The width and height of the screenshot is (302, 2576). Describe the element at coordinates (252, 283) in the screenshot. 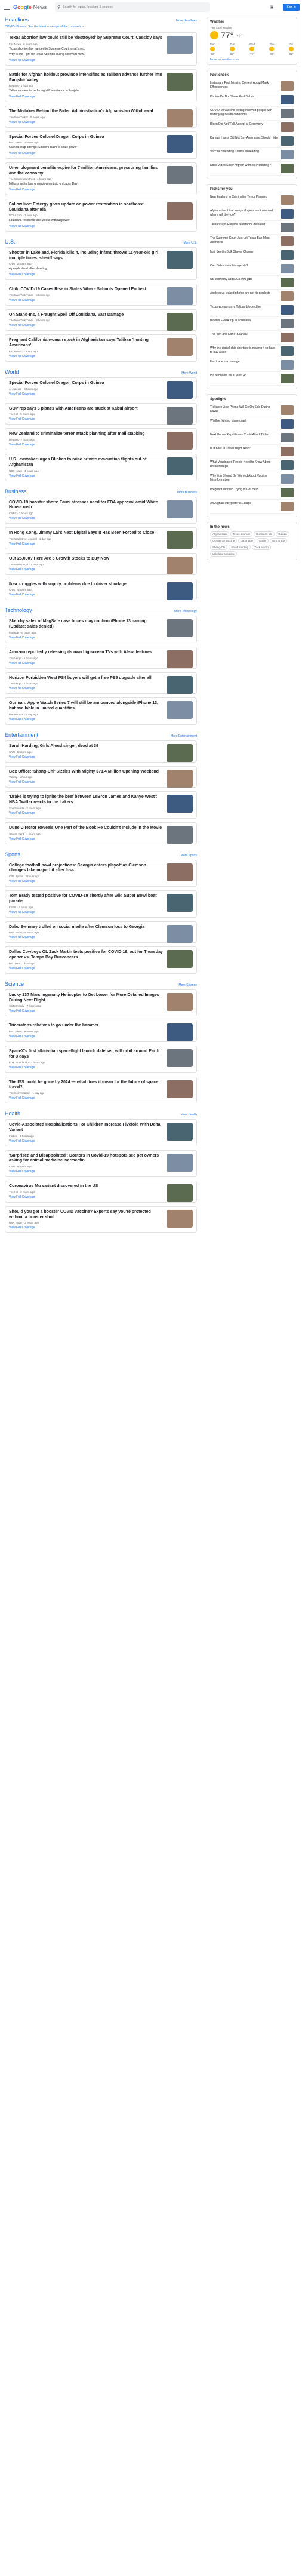

I see `pick-item: US economy adds 235,000 jobs` at that location.